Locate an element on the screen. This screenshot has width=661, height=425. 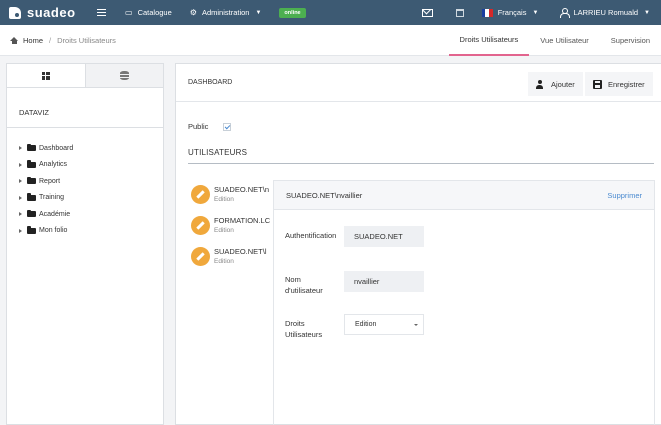
language-selector: Français ▼ is located at coordinates (510, 12).